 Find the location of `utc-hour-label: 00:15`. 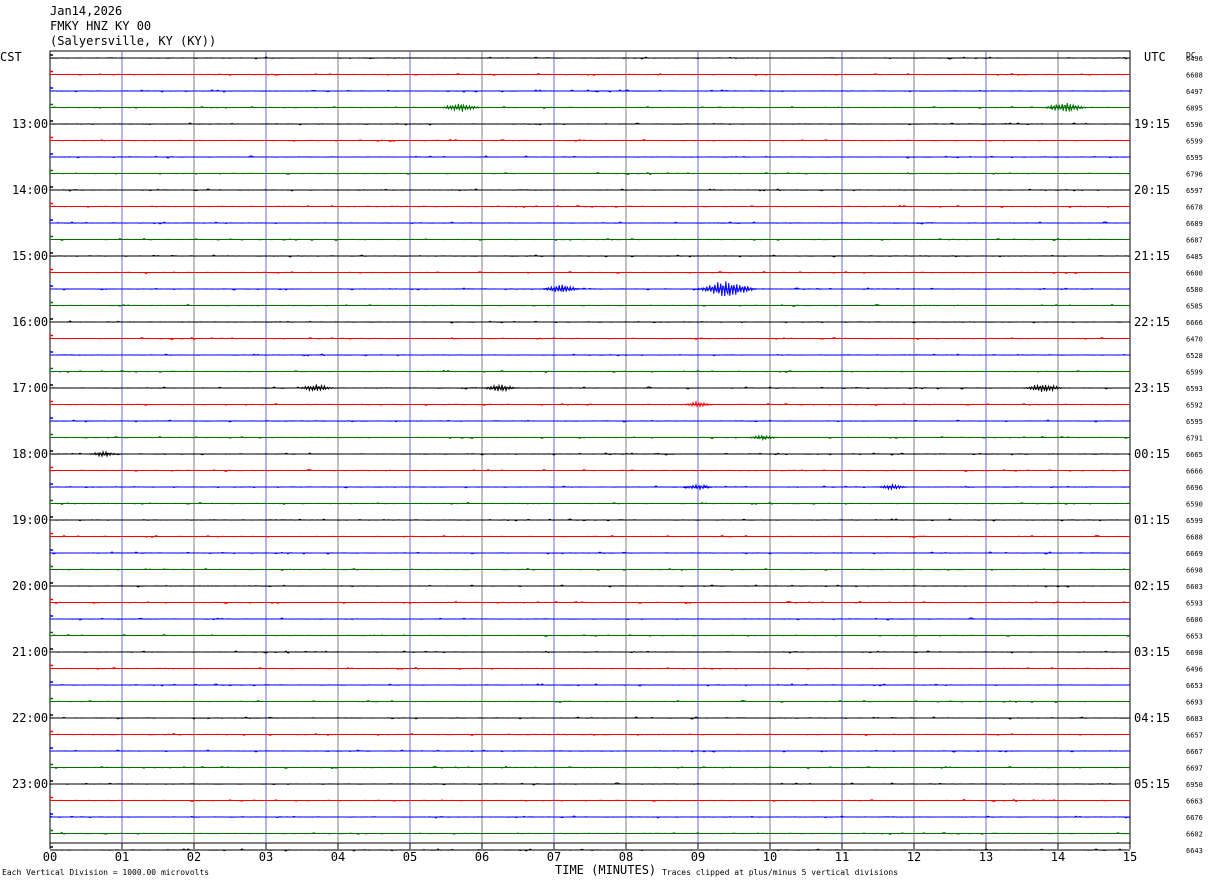

utc-hour-label: 00:15 is located at coordinates (1152, 454).